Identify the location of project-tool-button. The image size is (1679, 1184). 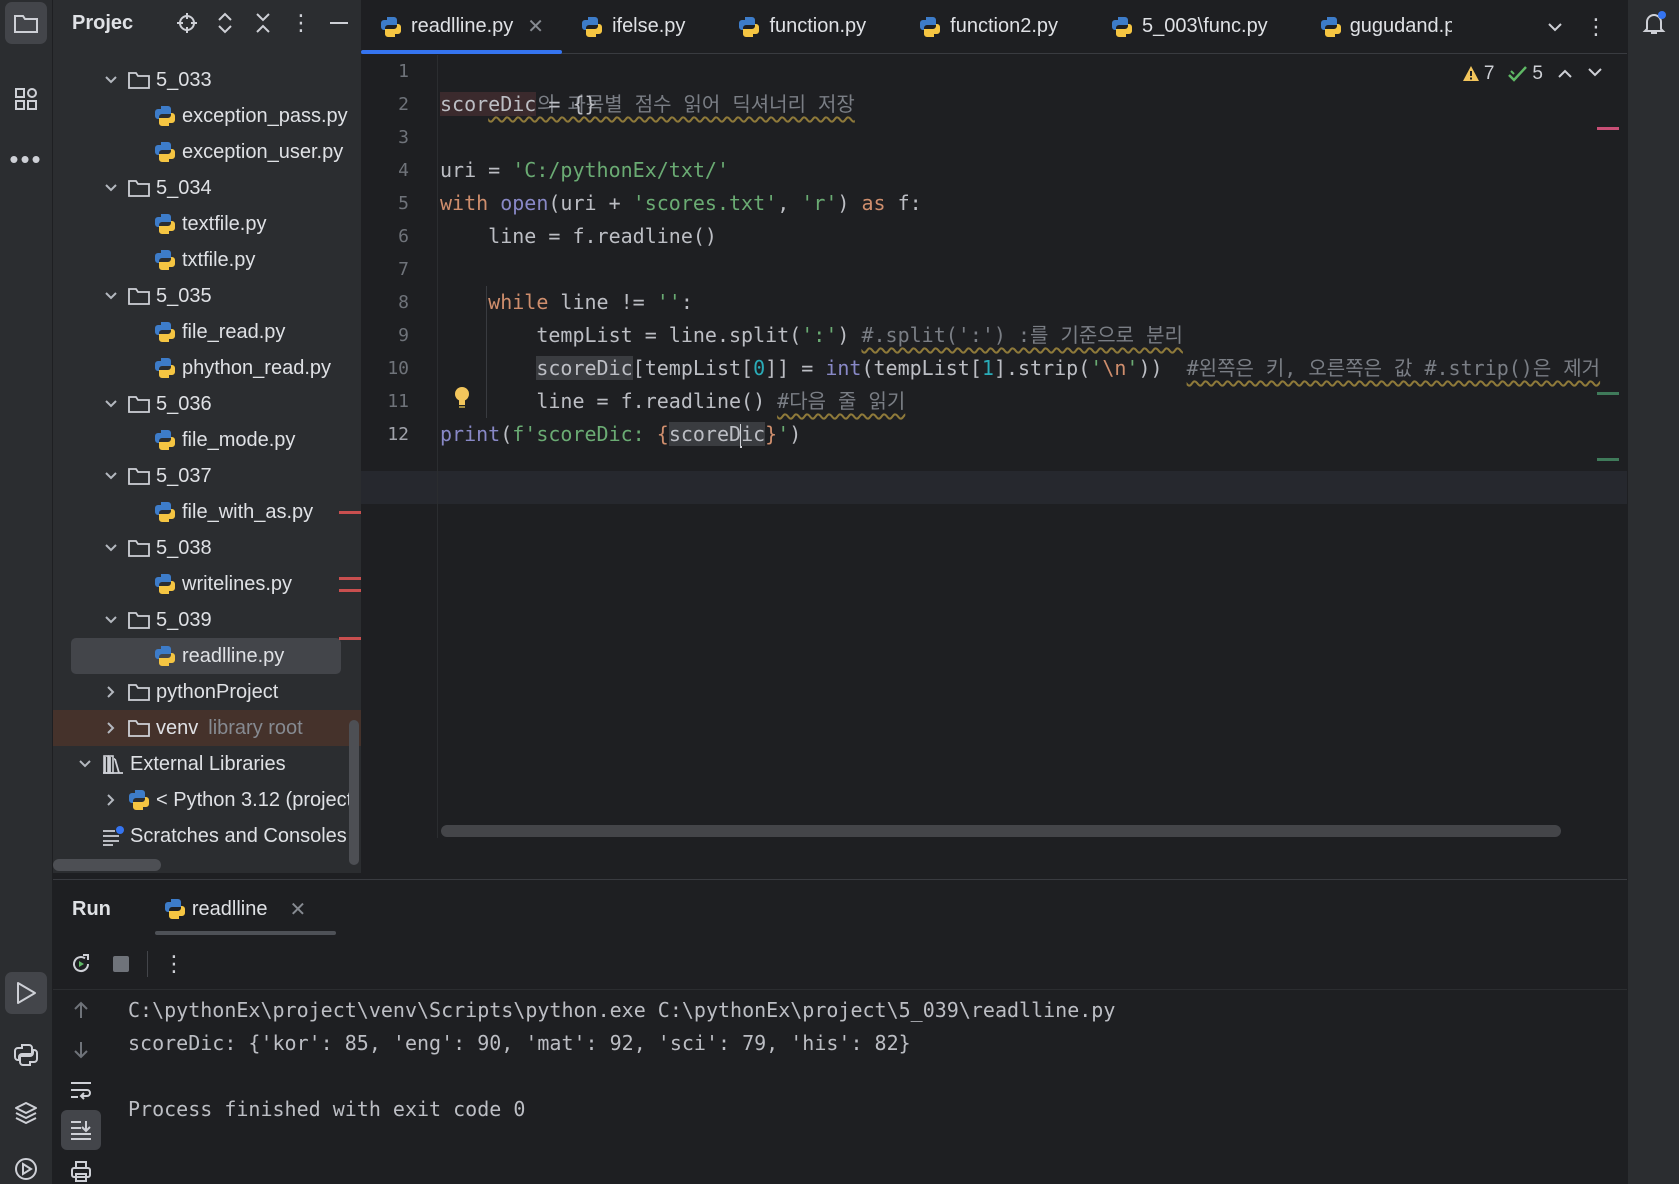
(26, 23).